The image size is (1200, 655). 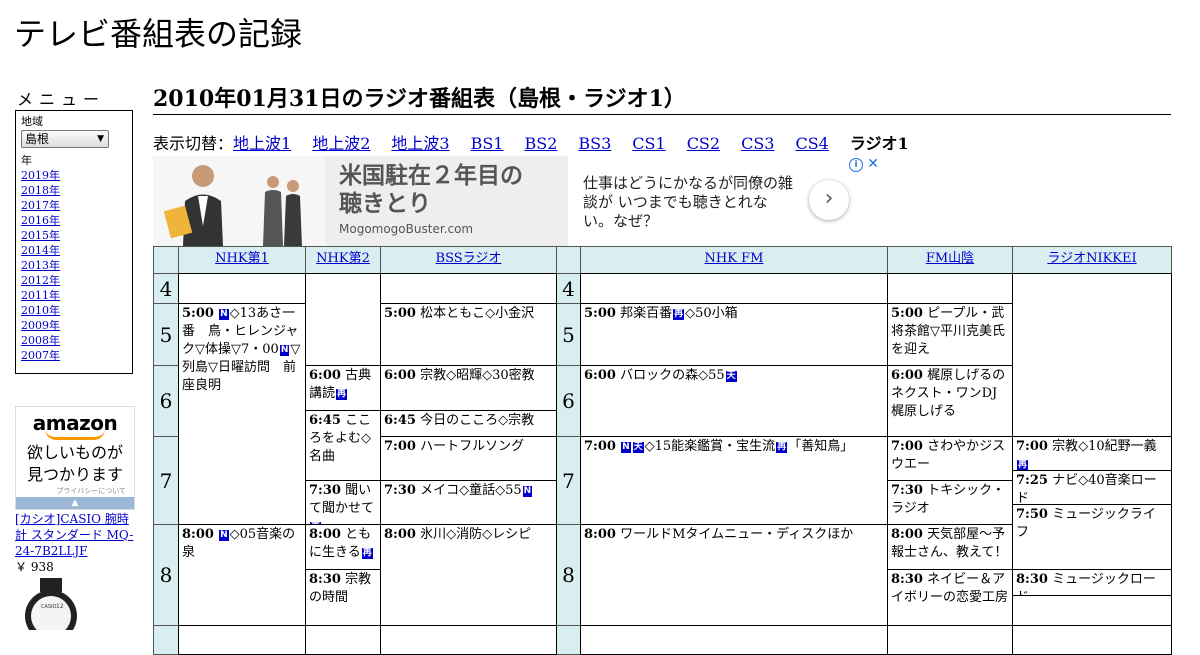 What do you see at coordinates (40, 235) in the screenshot?
I see `year-link: 2015年` at bounding box center [40, 235].